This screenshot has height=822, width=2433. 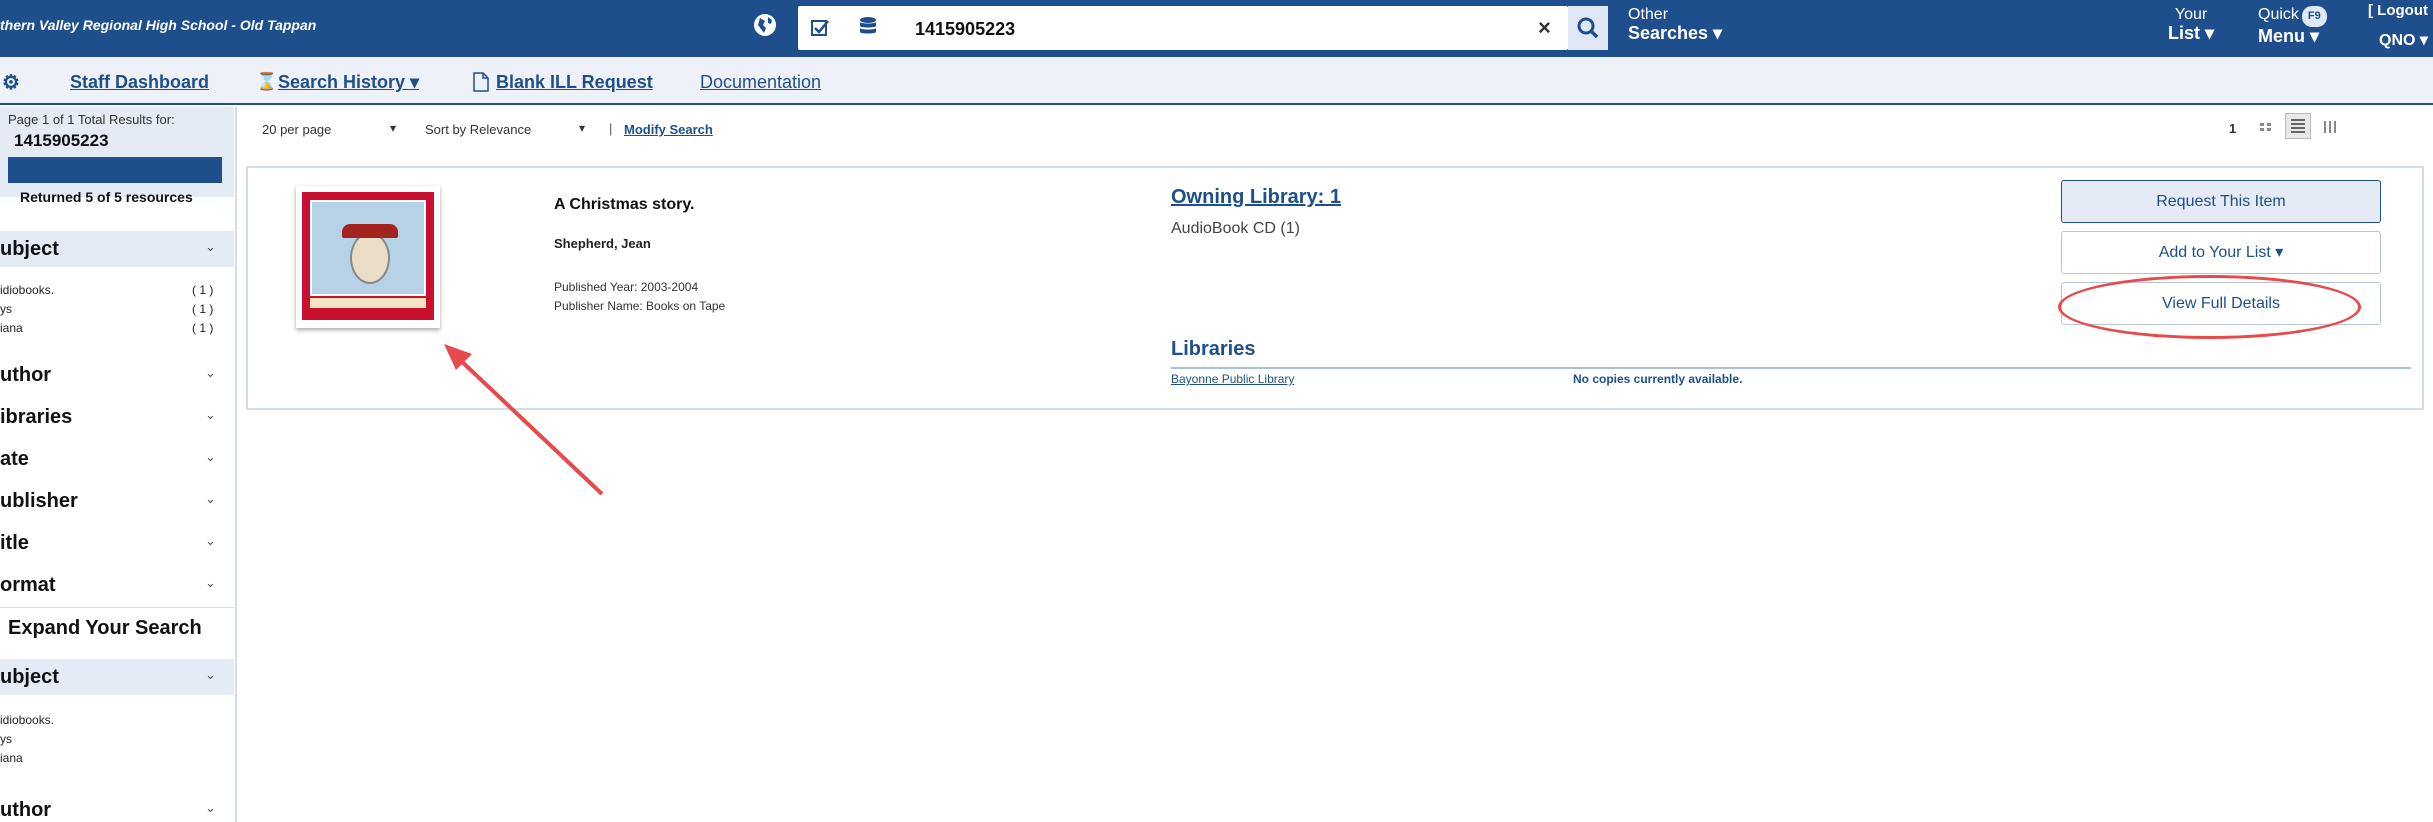 I want to click on highlight-ellipse, so click(x=2209, y=307).